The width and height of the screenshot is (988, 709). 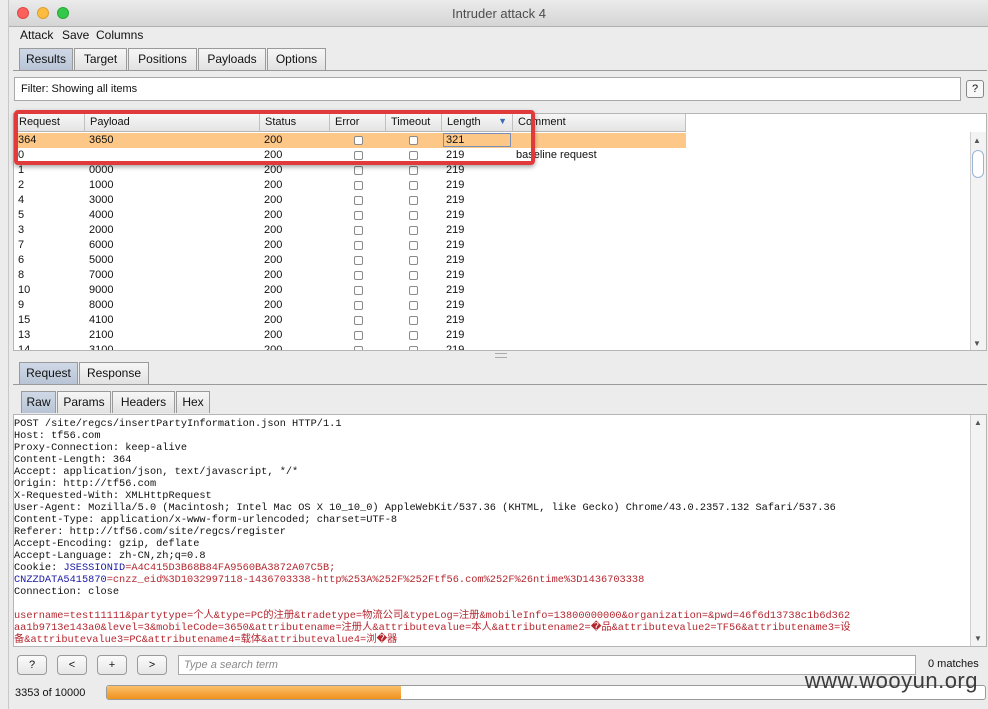 What do you see at coordinates (978, 164) in the screenshot?
I see `scroll-thumb` at bounding box center [978, 164].